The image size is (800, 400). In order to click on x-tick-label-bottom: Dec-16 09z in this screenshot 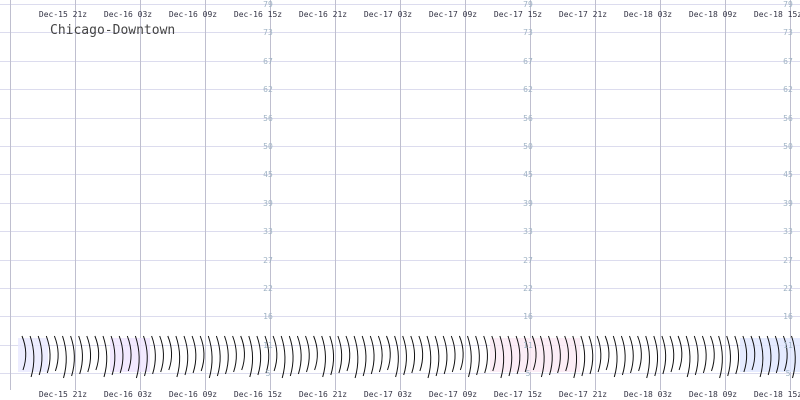, I will do `click(193, 394)`.